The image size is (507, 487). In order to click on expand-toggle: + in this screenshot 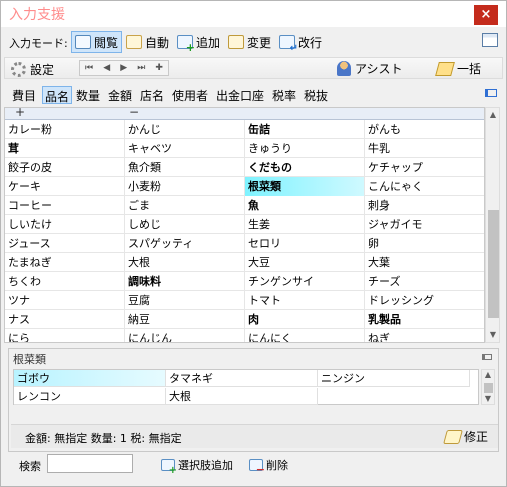, I will do `click(20, 113)`.